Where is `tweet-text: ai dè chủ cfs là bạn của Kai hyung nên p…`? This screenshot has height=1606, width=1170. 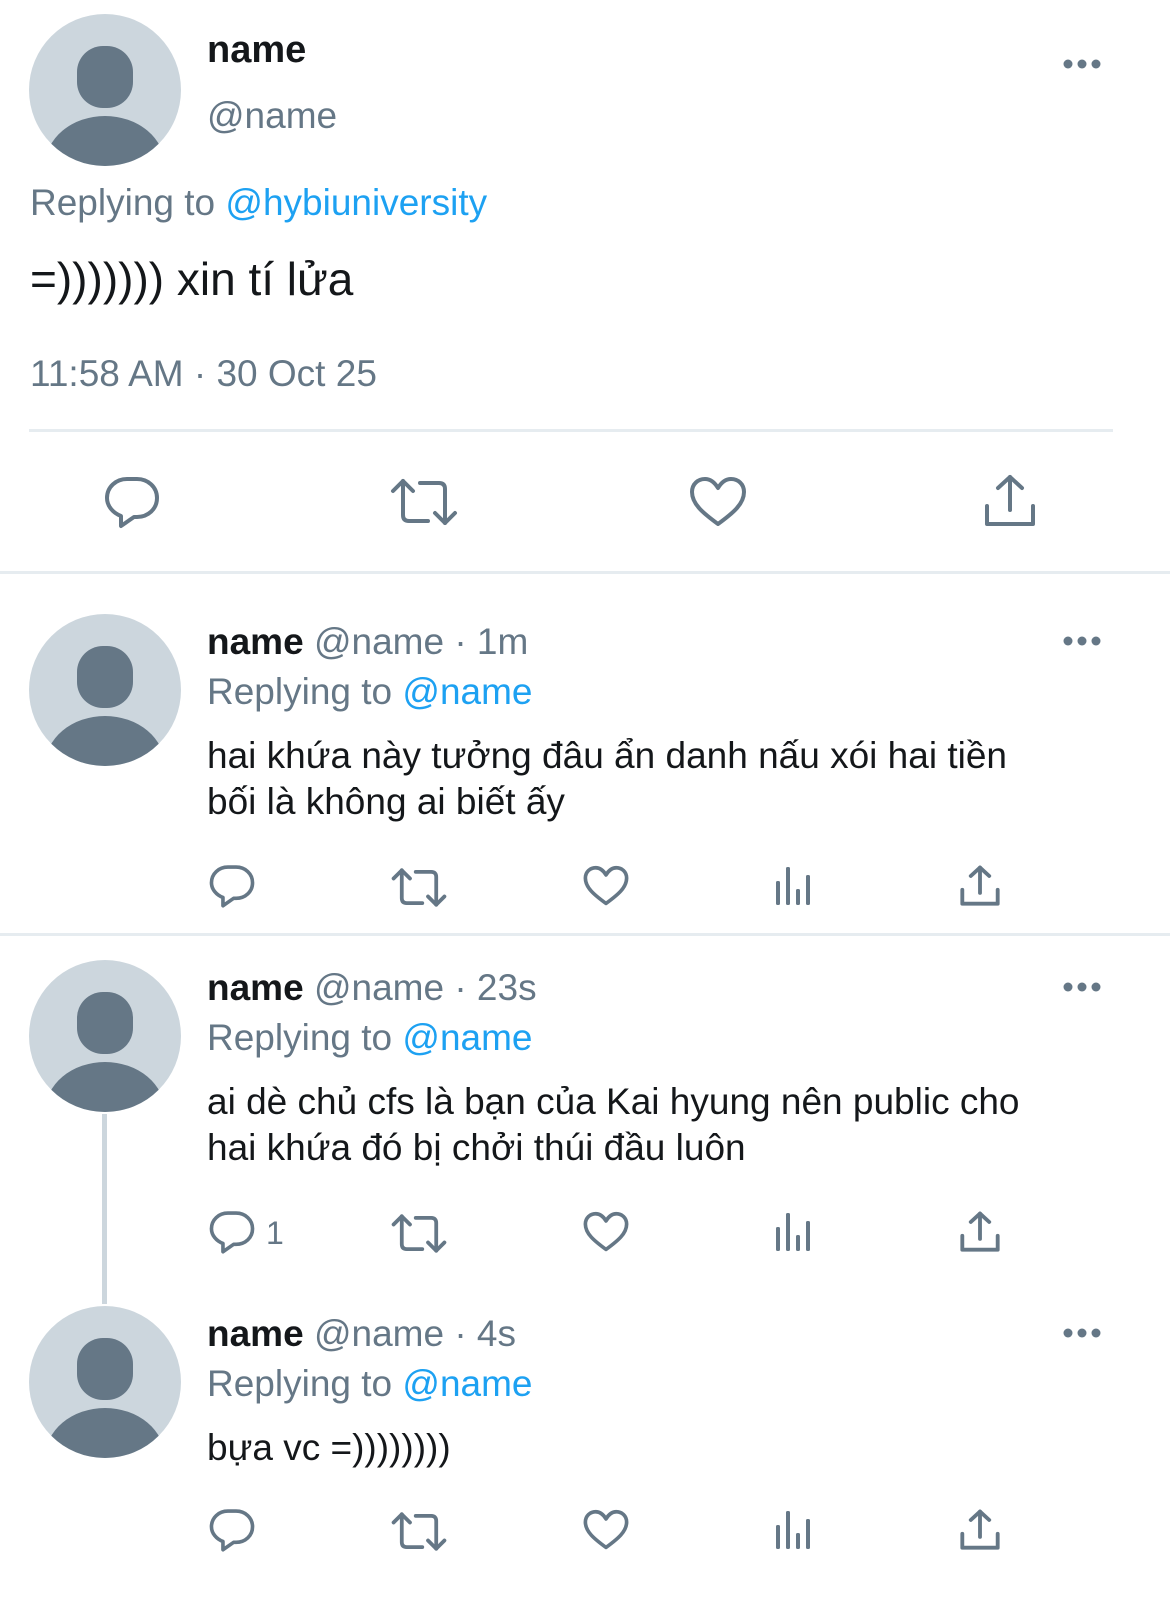
tweet-text: ai dè chủ cfs là bạn của Kai hyung nên p… is located at coordinates (672, 1125).